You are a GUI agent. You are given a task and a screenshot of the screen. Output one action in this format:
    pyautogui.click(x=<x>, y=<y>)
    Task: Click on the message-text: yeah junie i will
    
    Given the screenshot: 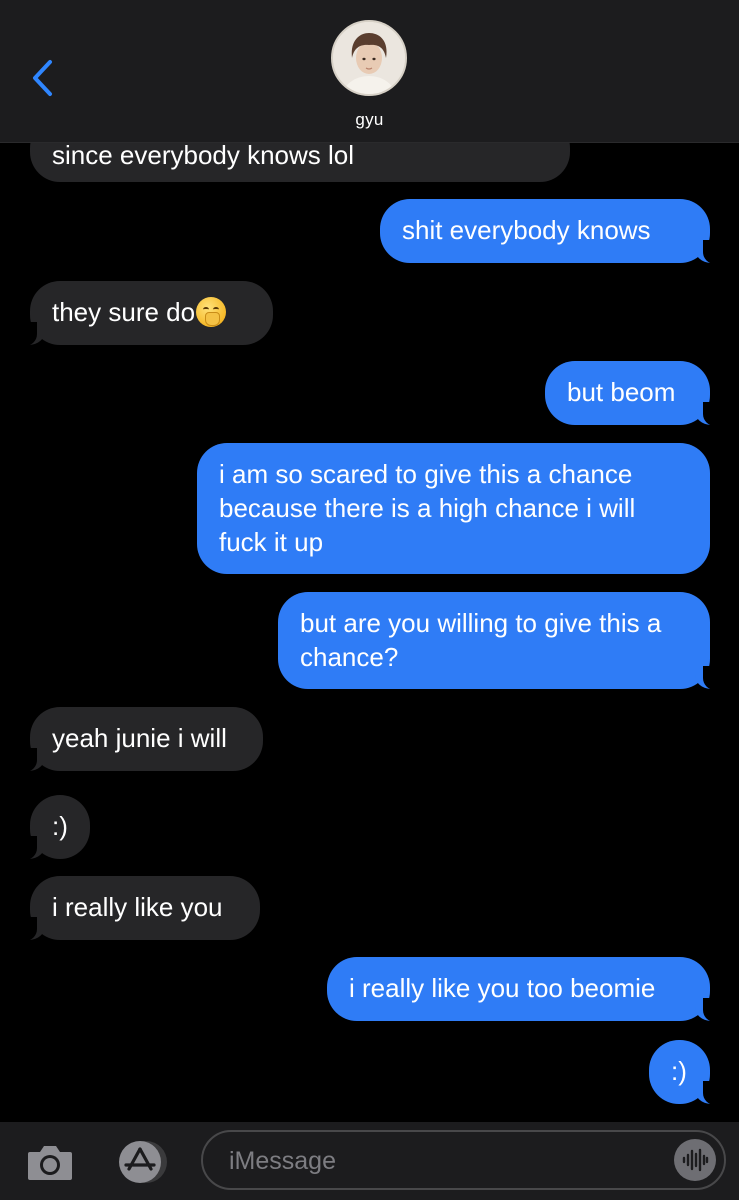 What is the action you would take?
    pyautogui.click(x=139, y=738)
    